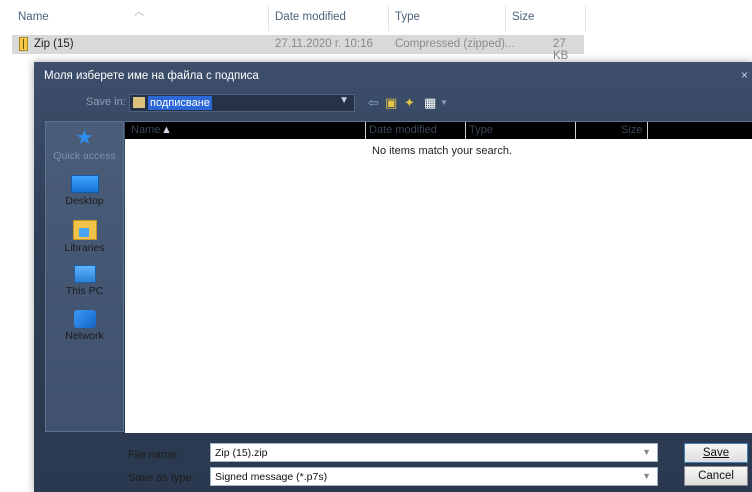 The height and width of the screenshot is (492, 752). I want to click on view-menu-chevron-icon: ▼, so click(444, 102).